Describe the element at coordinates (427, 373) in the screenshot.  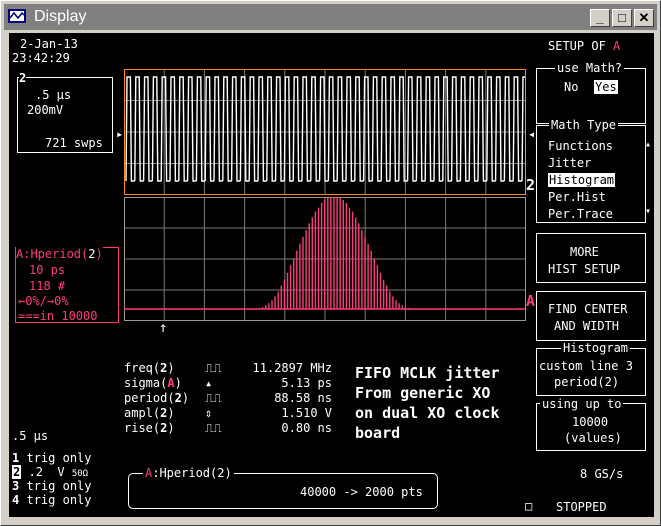
I see `annotation-line-1: FIFO MCLK jitter` at that location.